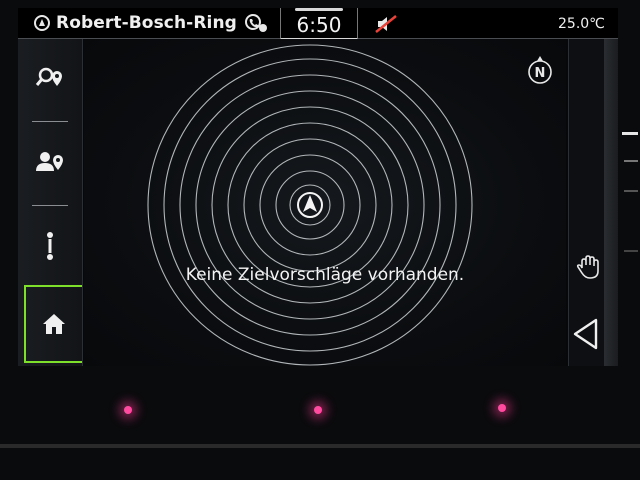  What do you see at coordinates (325, 275) in the screenshot?
I see `no-suggestions-message: Keine Zielvorschläge vorhanden.` at bounding box center [325, 275].